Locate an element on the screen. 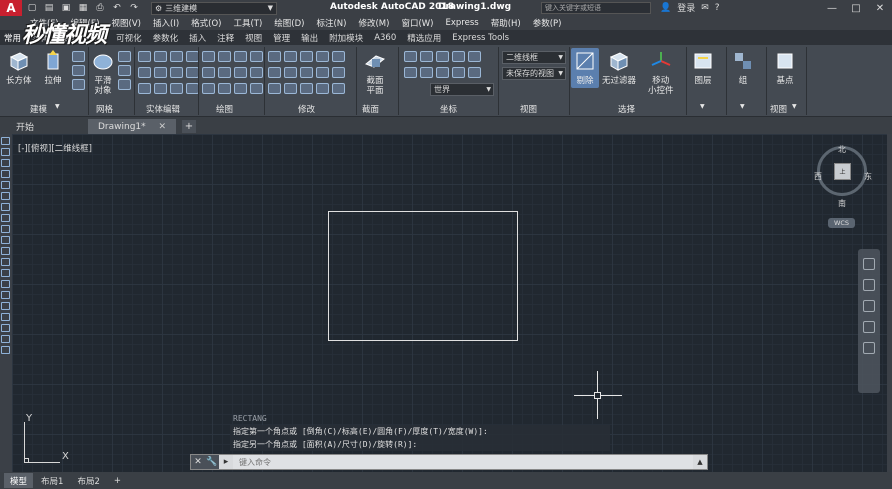  section-plane-button: 截面 平面 is located at coordinates (375, 73).